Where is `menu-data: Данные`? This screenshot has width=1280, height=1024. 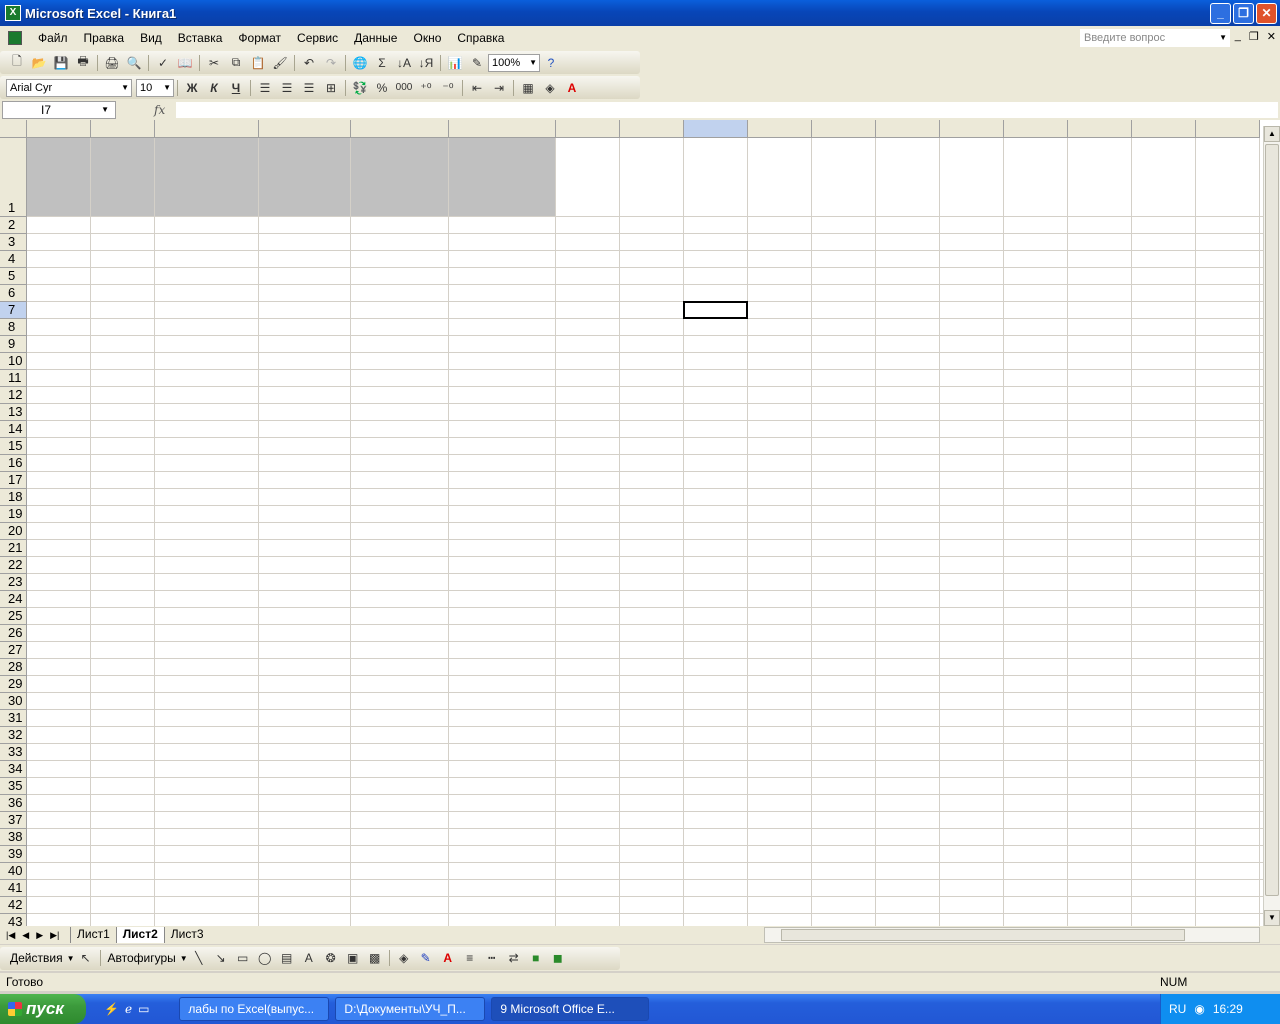
menu-data: Данные is located at coordinates (375, 38).